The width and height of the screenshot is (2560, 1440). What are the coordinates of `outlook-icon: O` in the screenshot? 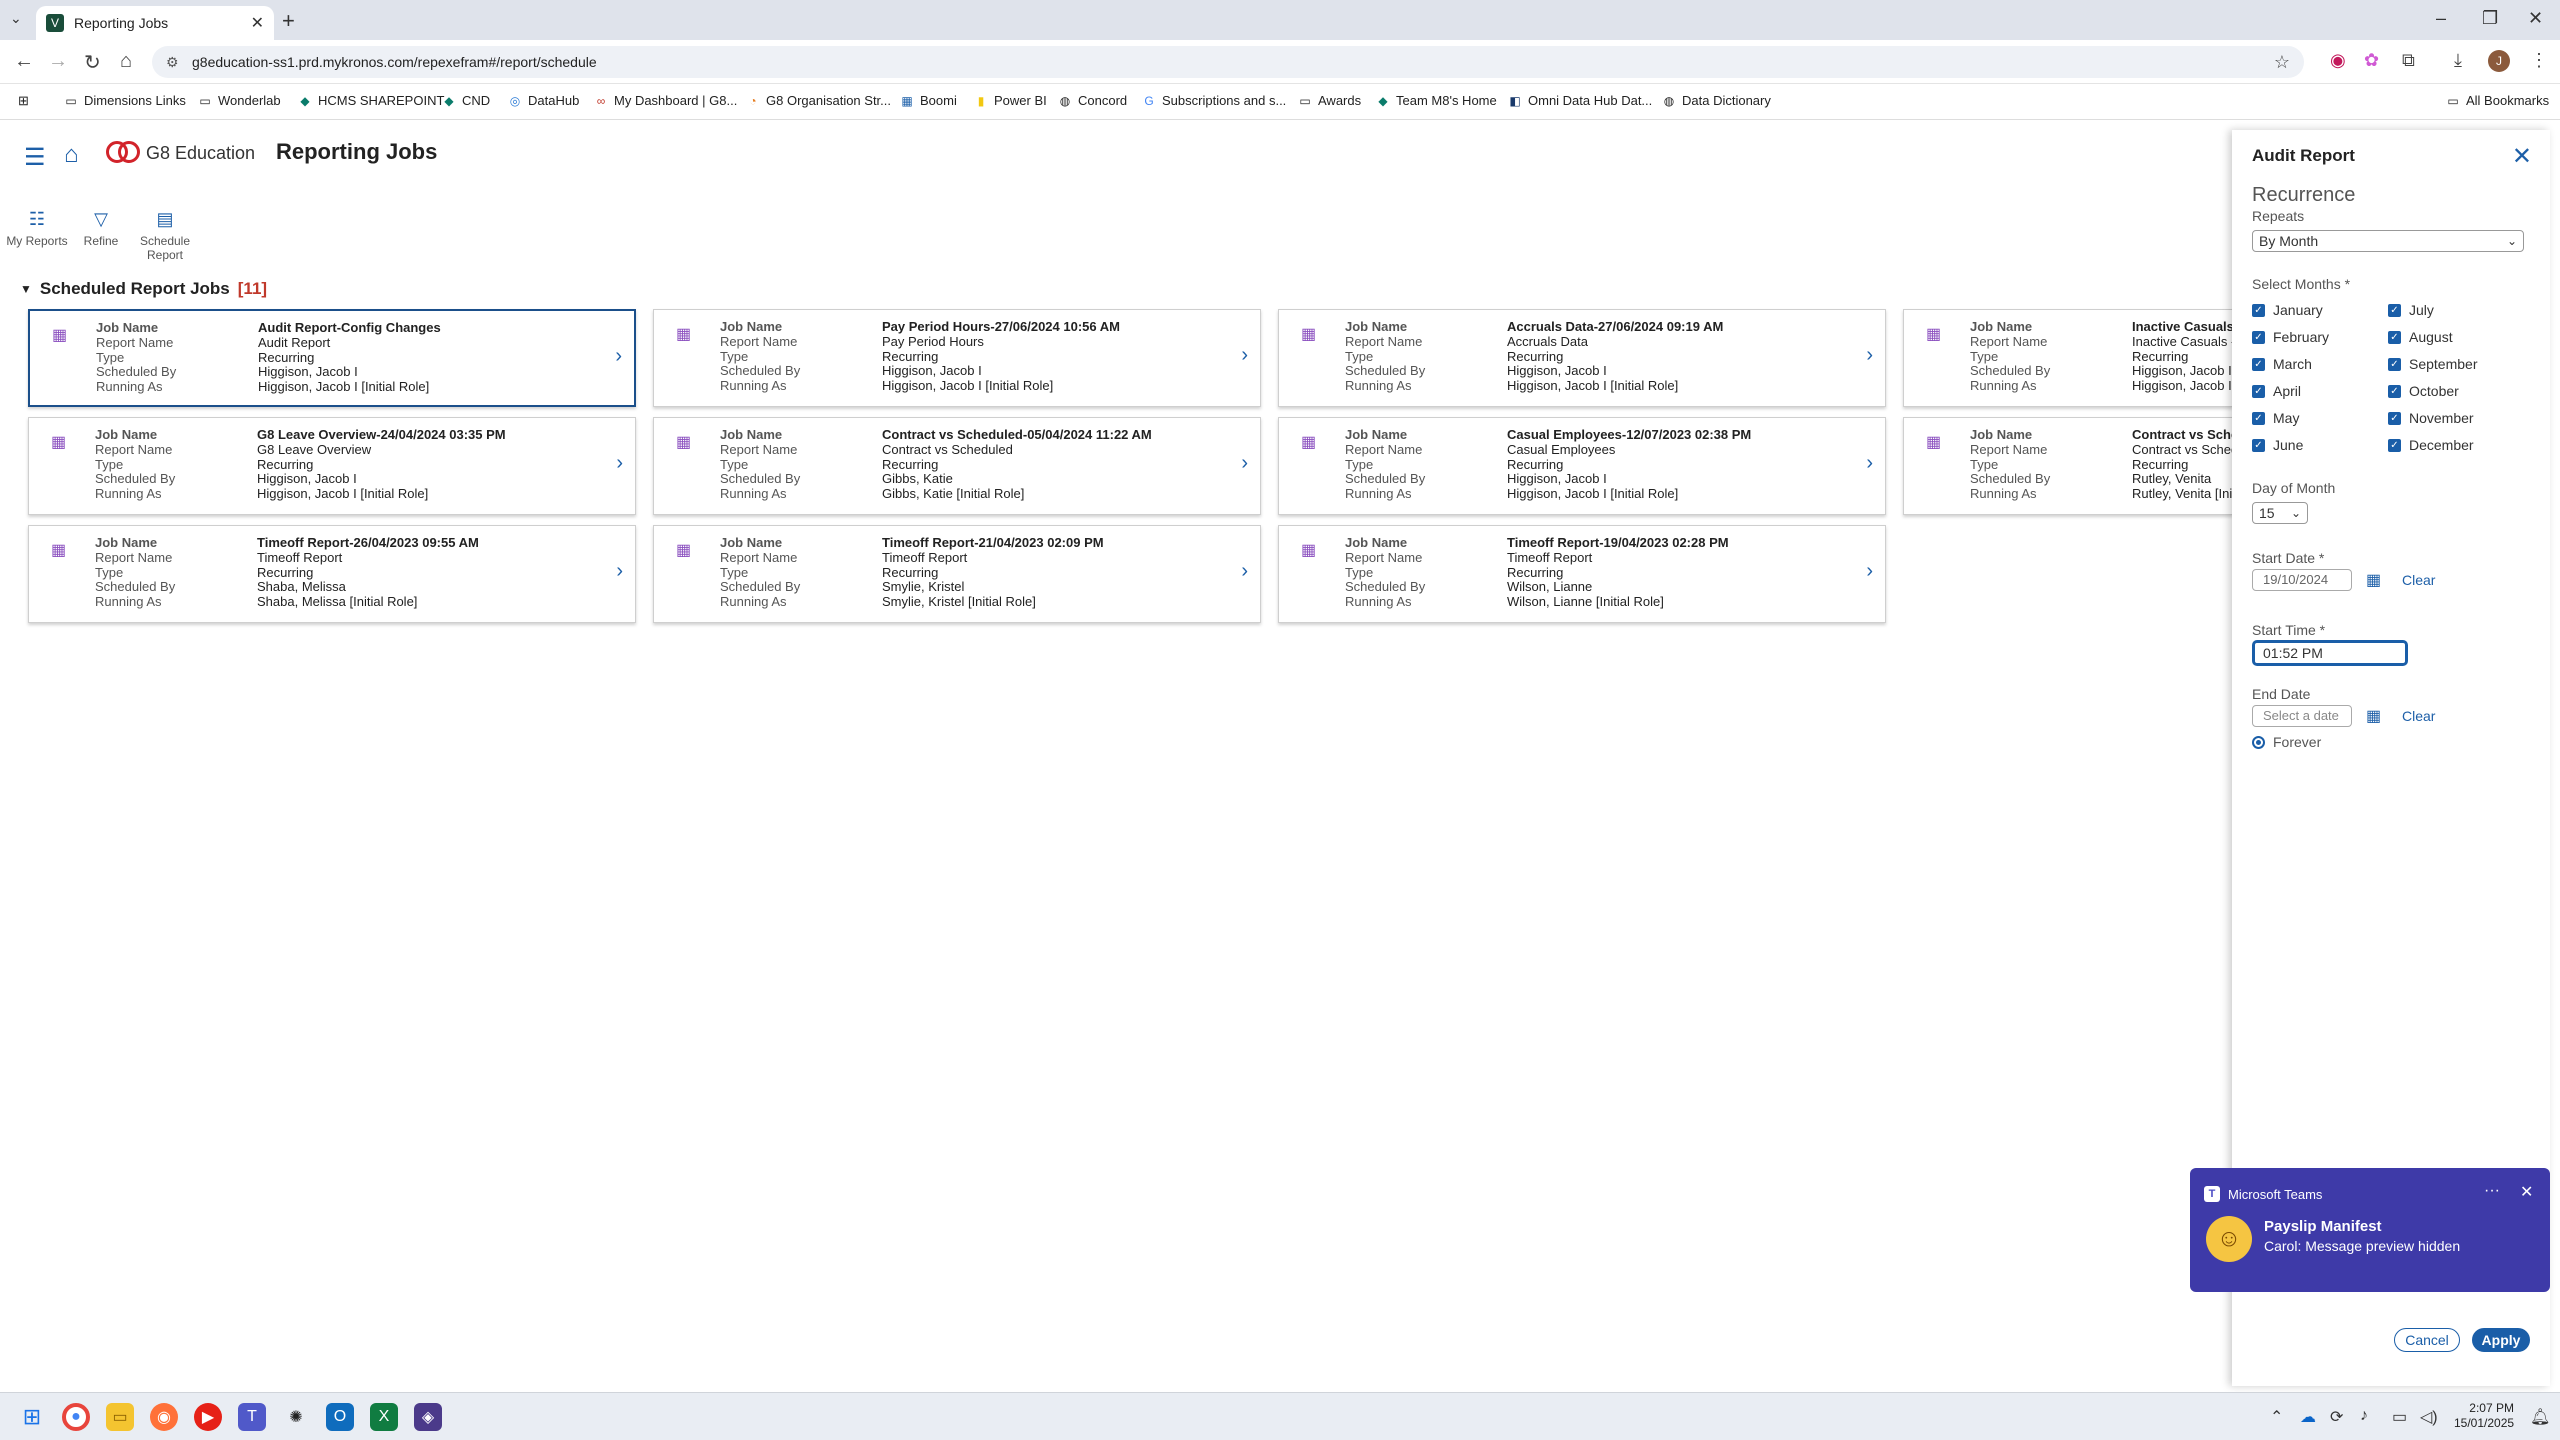 It's located at (340, 1417).